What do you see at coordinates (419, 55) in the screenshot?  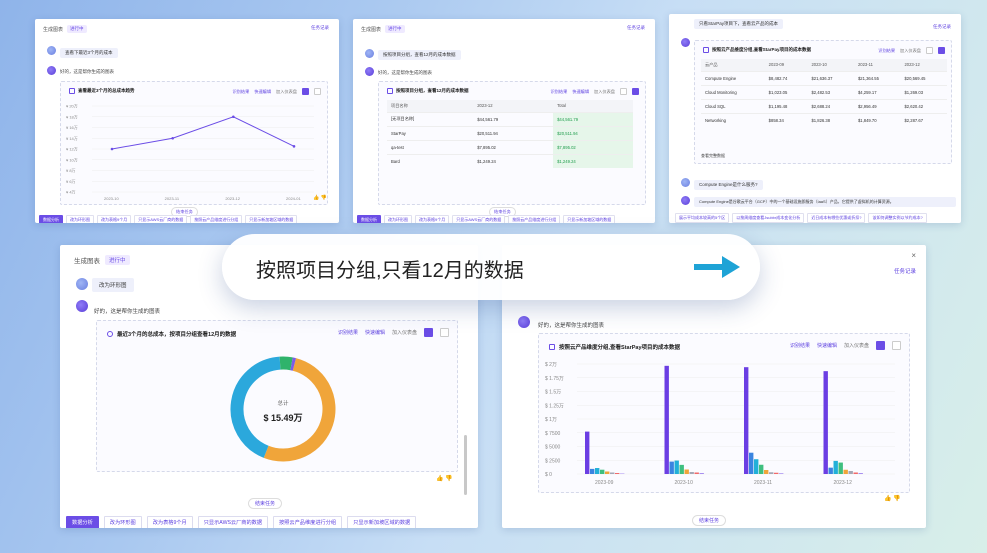 I see `user-message: 按照项目分组，查看12月的成本数据` at bounding box center [419, 55].